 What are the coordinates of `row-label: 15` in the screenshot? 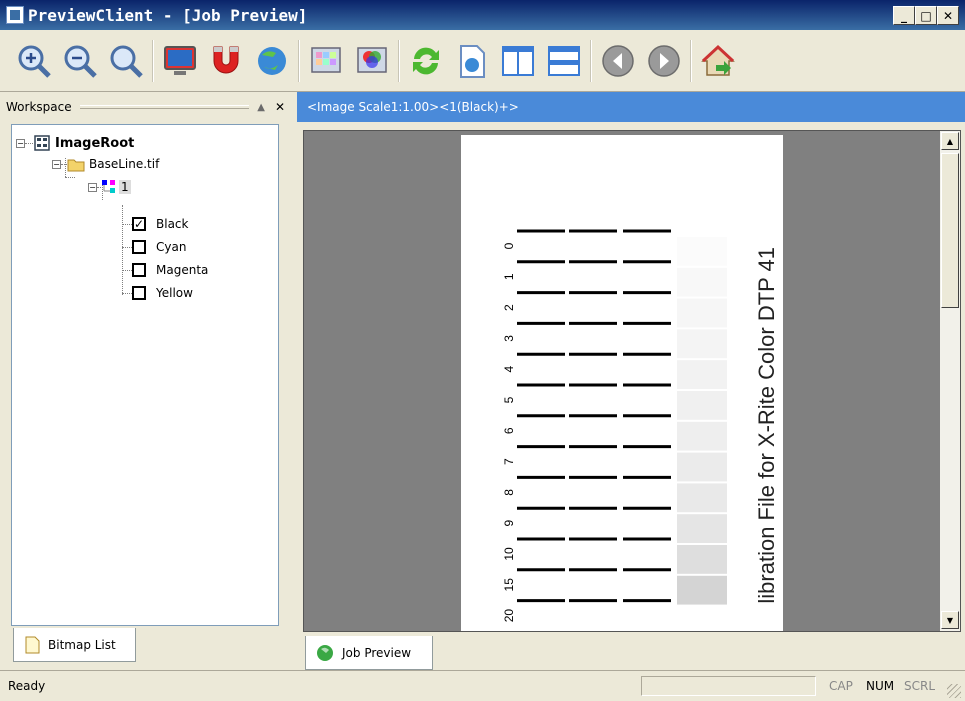 It's located at (509, 585).